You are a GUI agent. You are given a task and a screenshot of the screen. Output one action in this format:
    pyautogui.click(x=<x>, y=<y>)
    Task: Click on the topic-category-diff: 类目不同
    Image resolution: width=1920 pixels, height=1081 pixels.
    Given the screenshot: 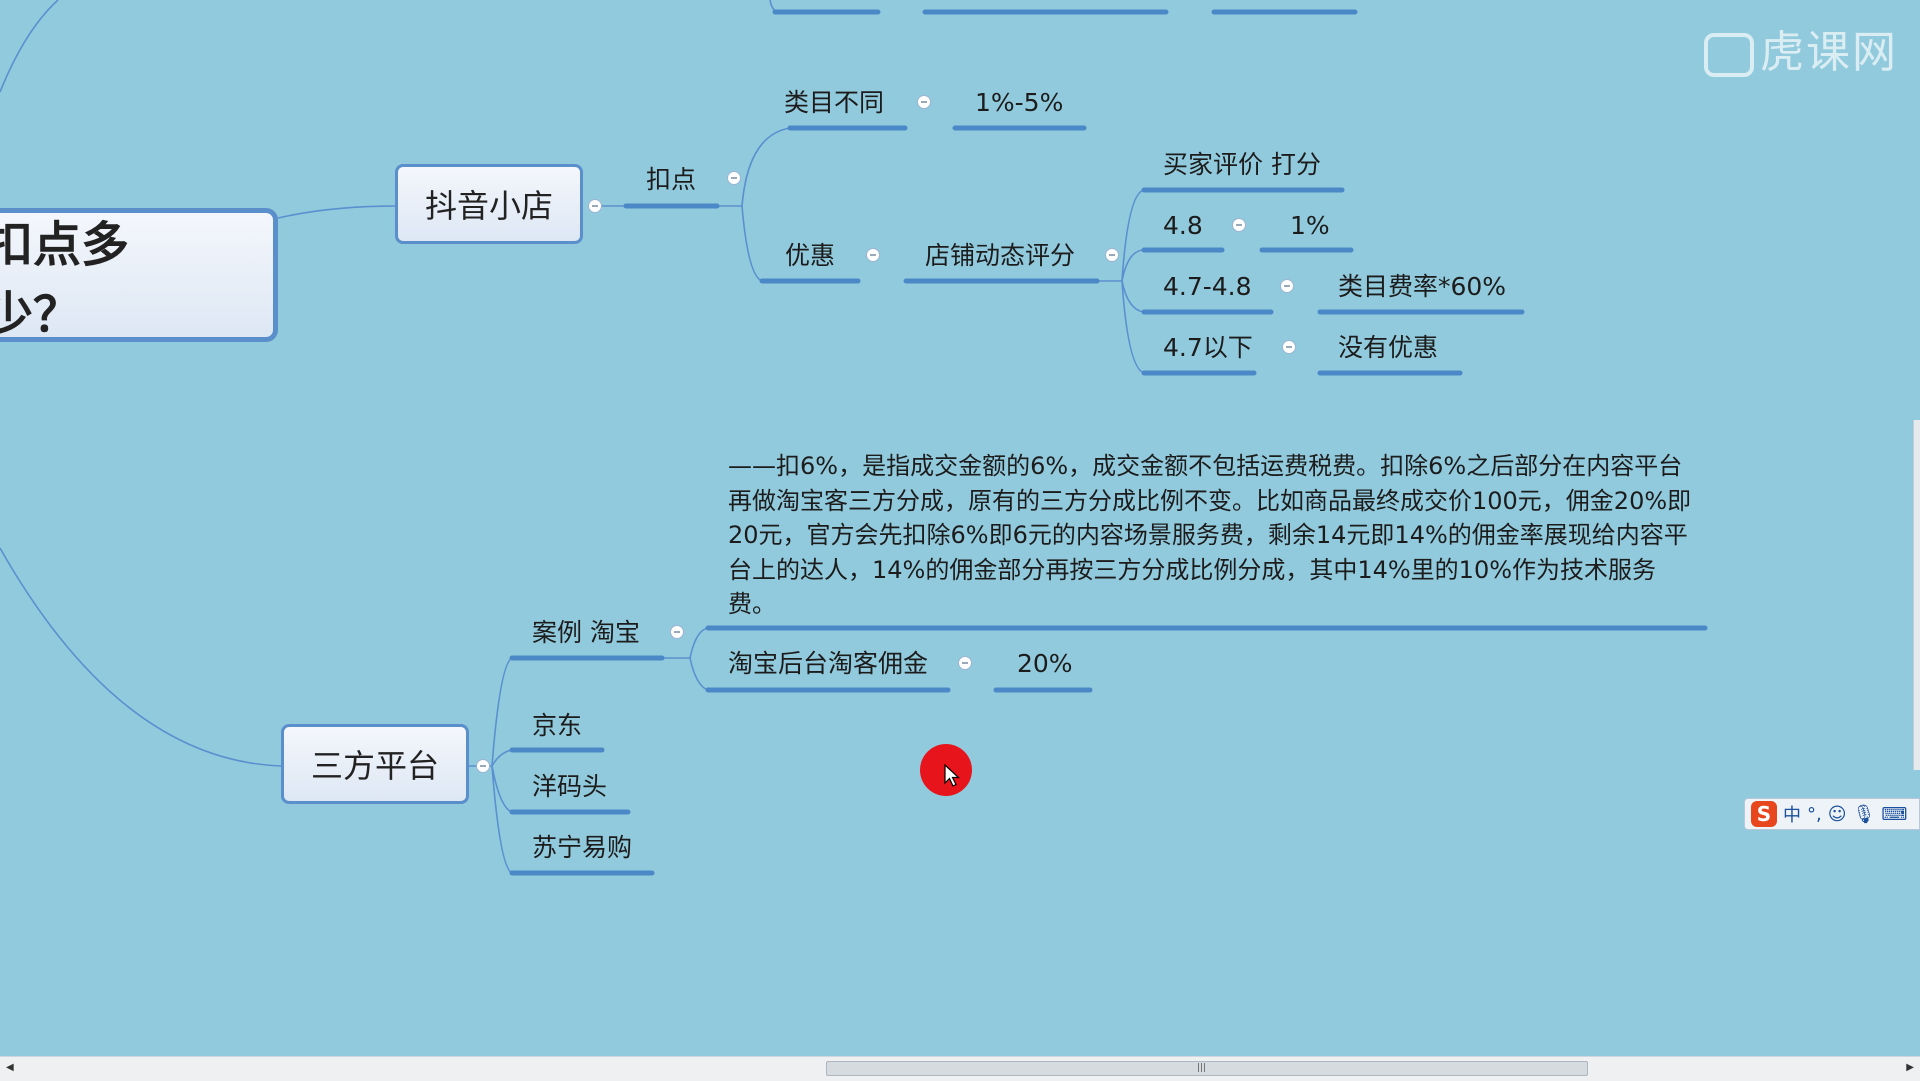 What is the action you would take?
    pyautogui.click(x=834, y=103)
    